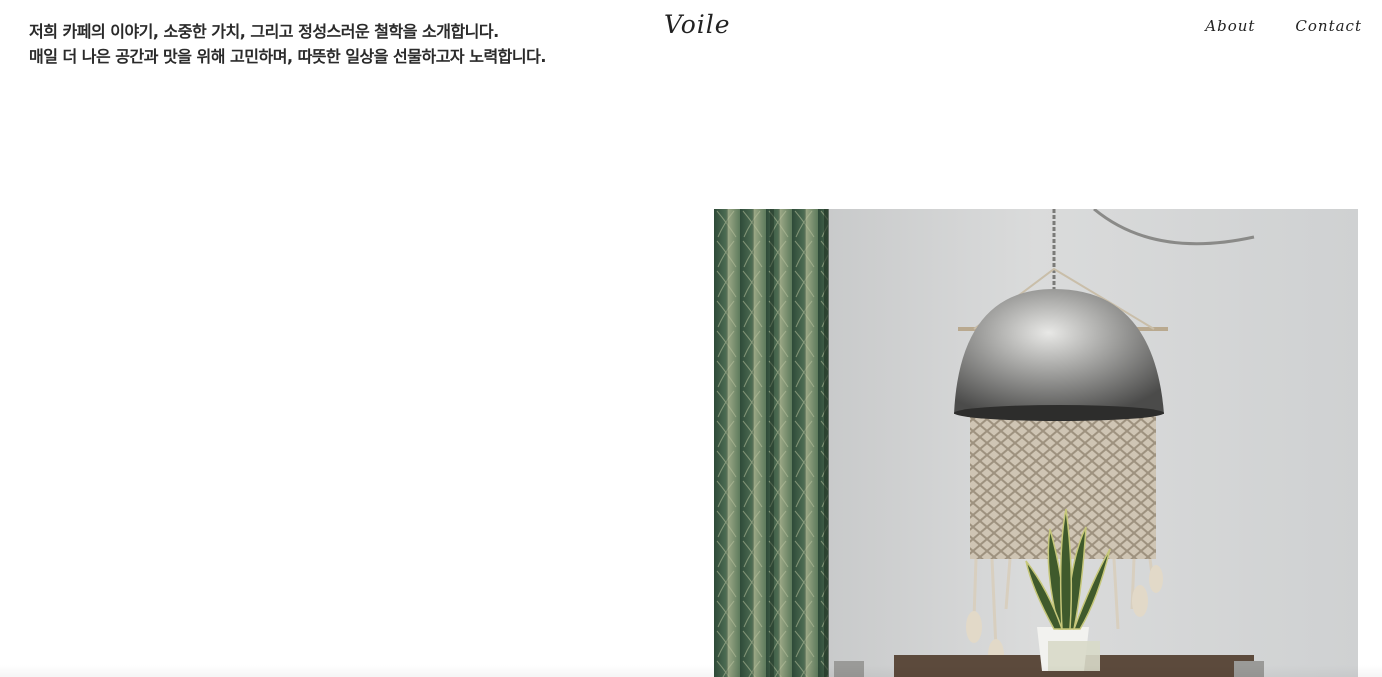  Describe the element at coordinates (691, 671) in the screenshot. I see `bottom-shade` at that location.